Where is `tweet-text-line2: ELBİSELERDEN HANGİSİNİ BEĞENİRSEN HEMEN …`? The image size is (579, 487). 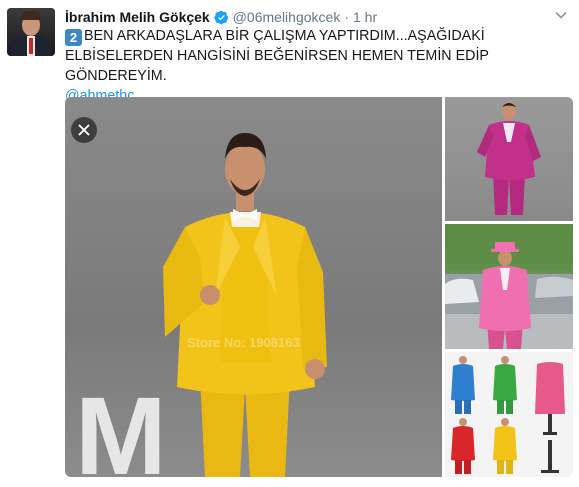
tweet-text-line2: ELBİSELERDEN HANGİSİNİ BEĞENİRSEN HEMEN … is located at coordinates (277, 66).